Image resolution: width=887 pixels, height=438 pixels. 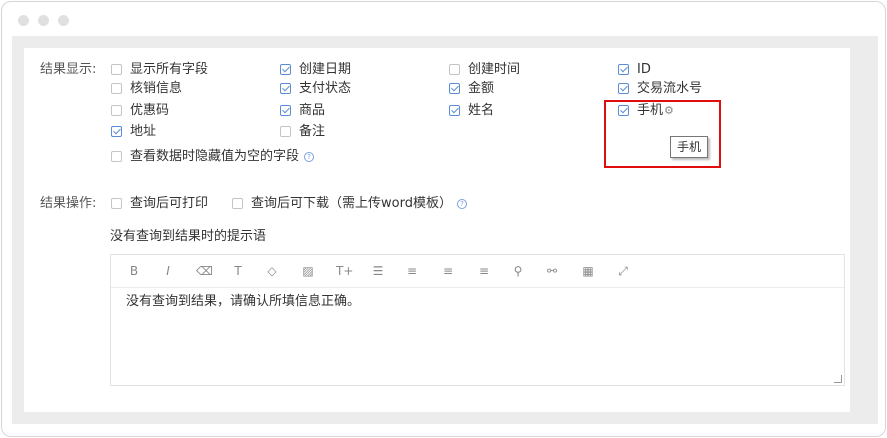 What do you see at coordinates (143, 131) in the screenshot?
I see `field-label: 地址` at bounding box center [143, 131].